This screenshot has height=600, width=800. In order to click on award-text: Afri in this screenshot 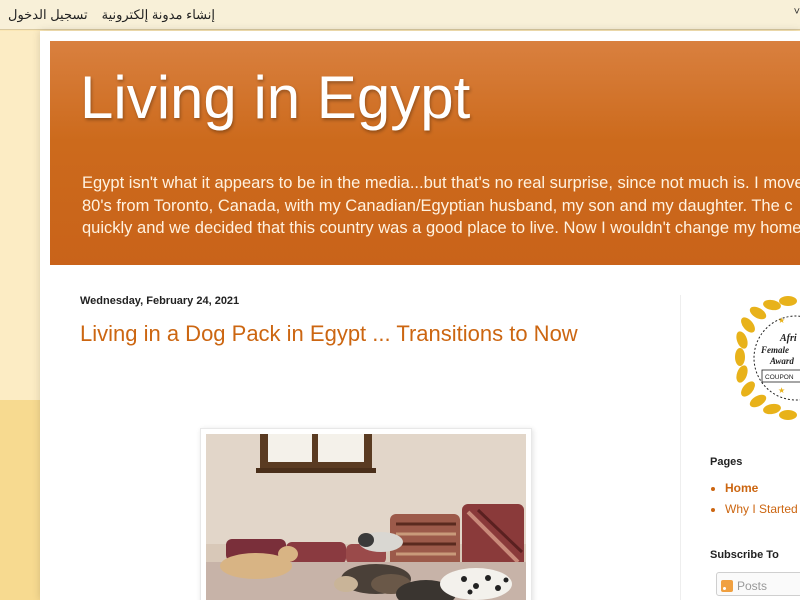, I will do `click(788, 338)`.